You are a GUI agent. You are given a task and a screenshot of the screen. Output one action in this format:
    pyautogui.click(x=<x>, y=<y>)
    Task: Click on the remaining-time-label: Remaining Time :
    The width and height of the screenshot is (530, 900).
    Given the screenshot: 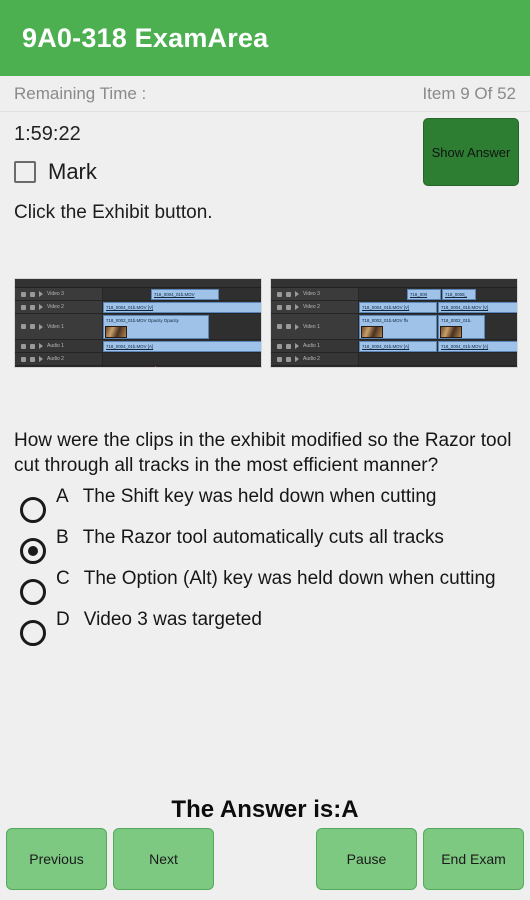 What is the action you would take?
    pyautogui.click(x=80, y=93)
    